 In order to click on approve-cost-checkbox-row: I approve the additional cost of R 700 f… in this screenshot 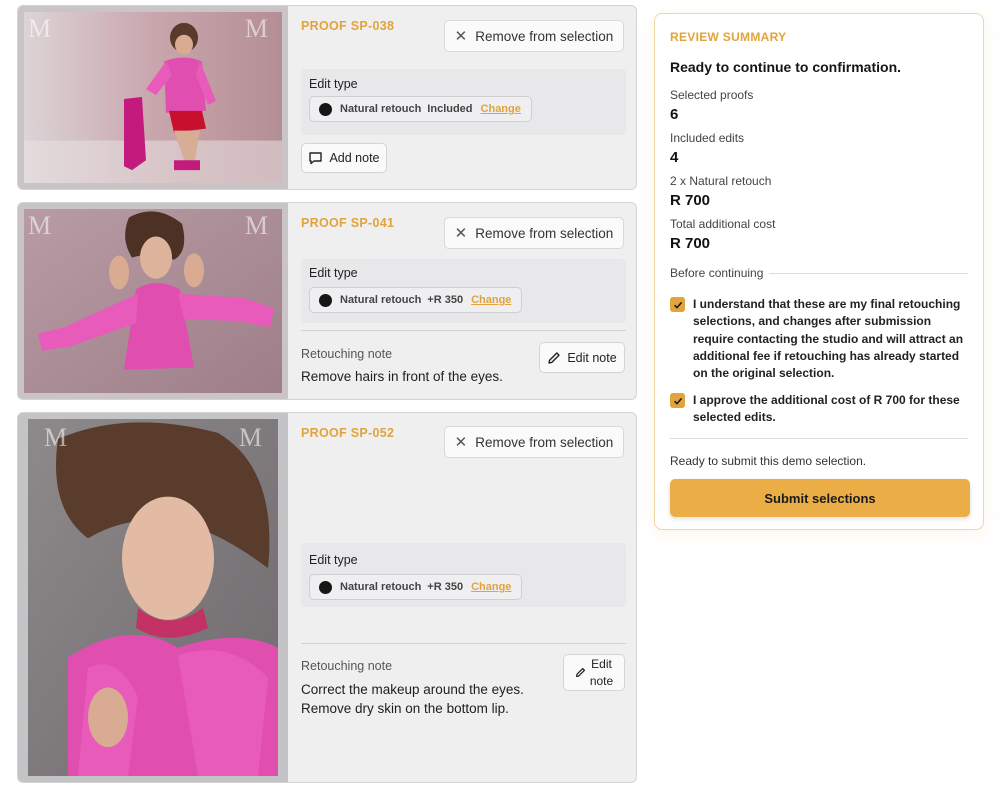, I will do `click(820, 409)`.